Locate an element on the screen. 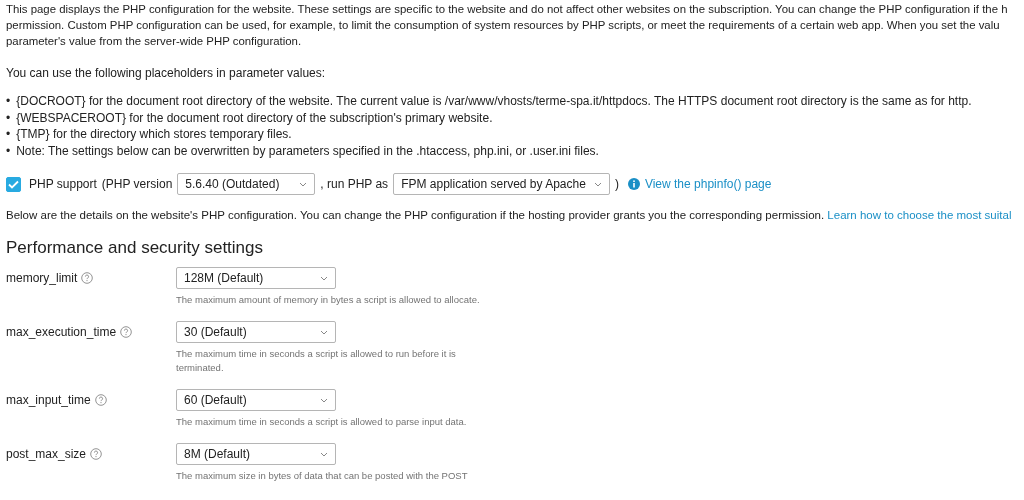 Image resolution: width=1024 pixels, height=500 pixels. setting-description: The maximum time in seconds a script is allowed to parse input data. is located at coordinates (322, 422).